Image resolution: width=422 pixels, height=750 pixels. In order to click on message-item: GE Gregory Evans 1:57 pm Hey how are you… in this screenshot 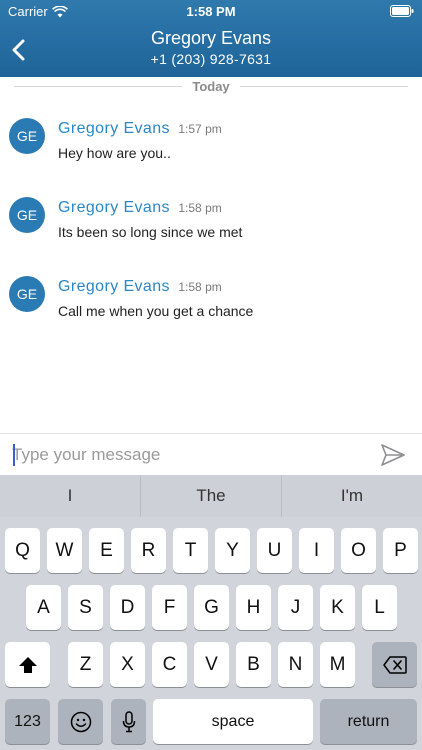, I will do `click(211, 148)`.